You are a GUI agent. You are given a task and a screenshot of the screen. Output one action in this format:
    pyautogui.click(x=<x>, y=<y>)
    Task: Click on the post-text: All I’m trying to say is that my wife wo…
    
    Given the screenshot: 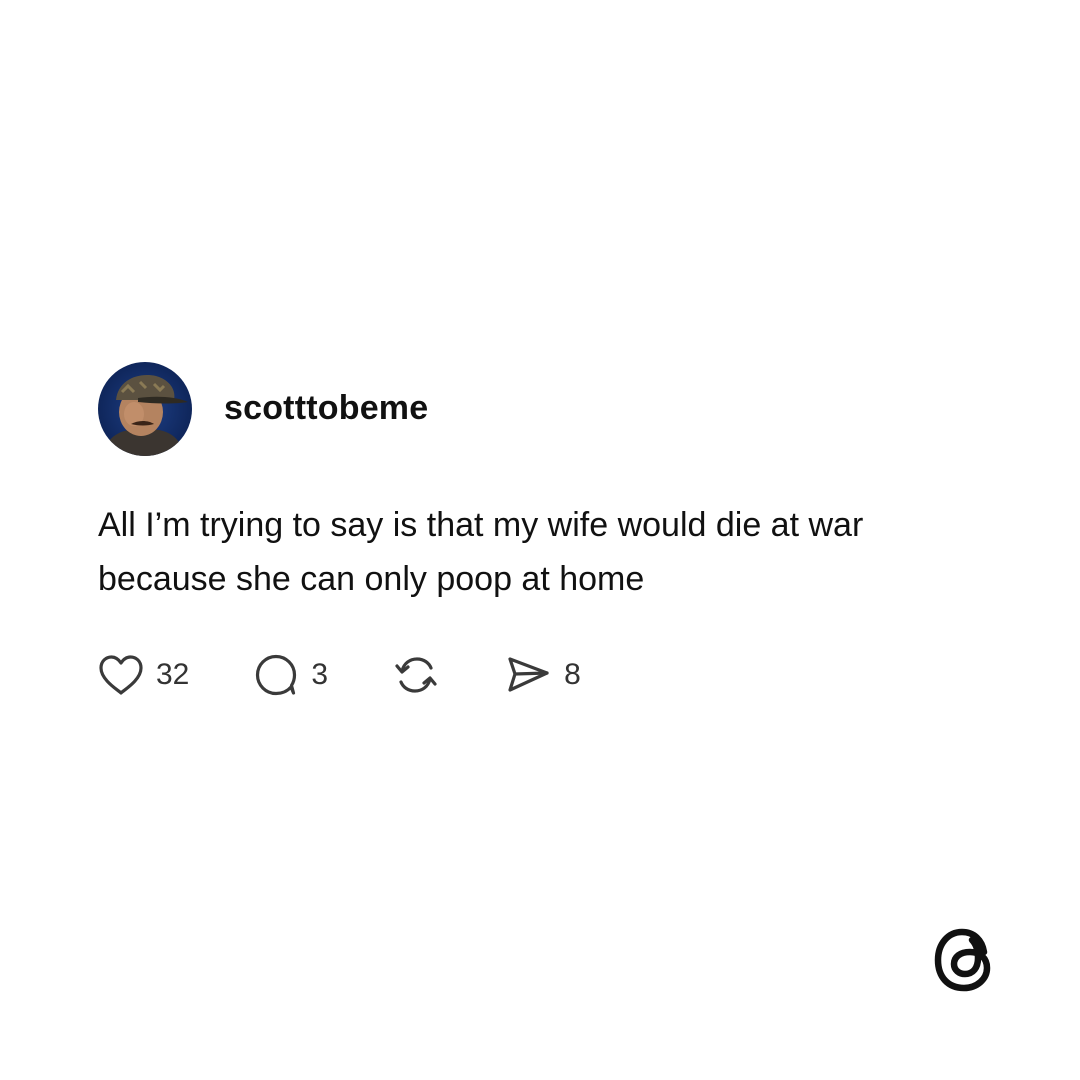 What is the action you would take?
    pyautogui.click(x=481, y=552)
    